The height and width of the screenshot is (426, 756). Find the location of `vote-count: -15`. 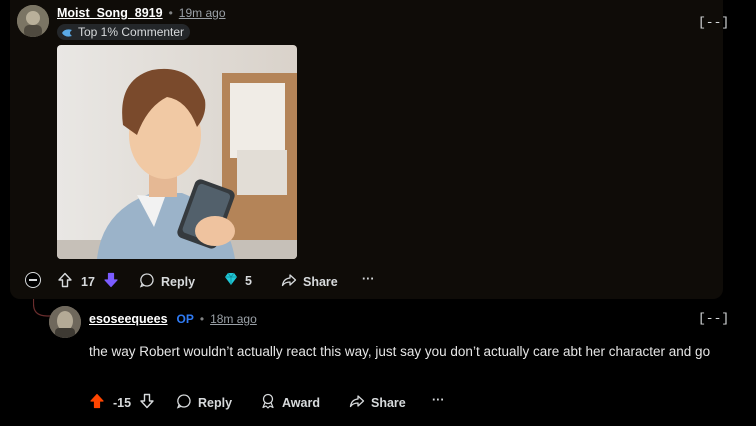

vote-count: -15 is located at coordinates (122, 402).